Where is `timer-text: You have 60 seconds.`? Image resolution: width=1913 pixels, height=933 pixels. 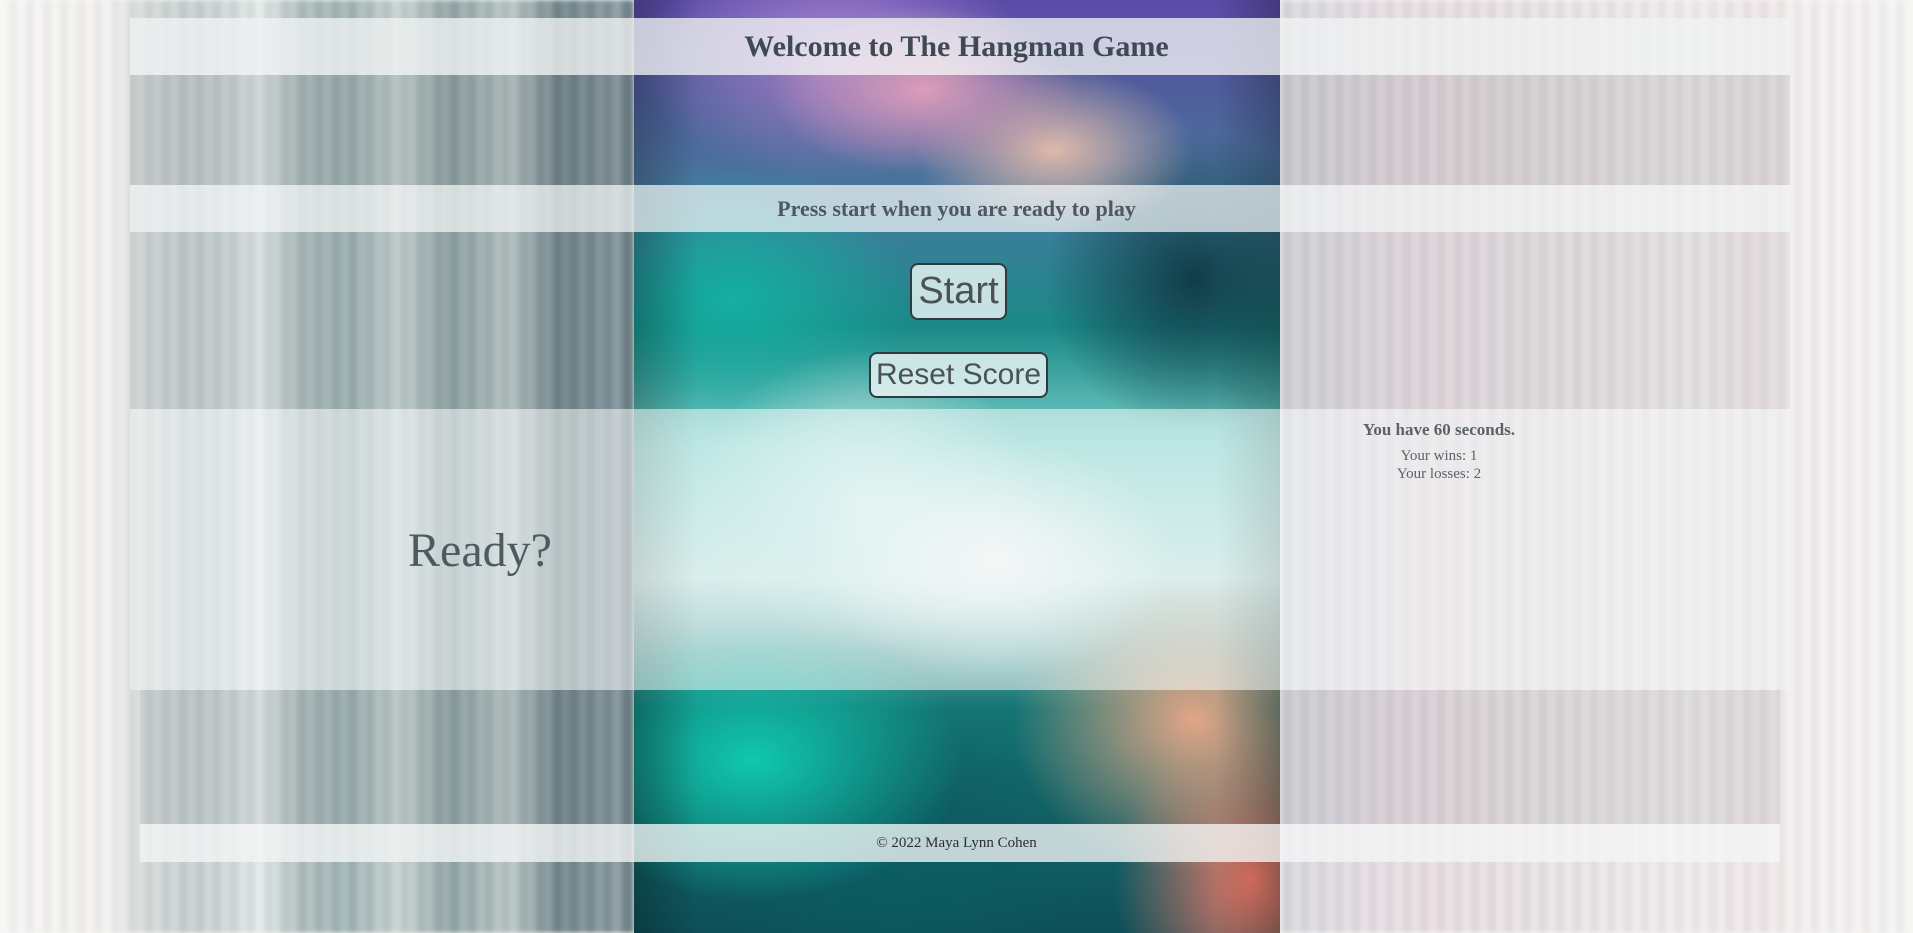 timer-text: You have 60 seconds. is located at coordinates (1439, 429).